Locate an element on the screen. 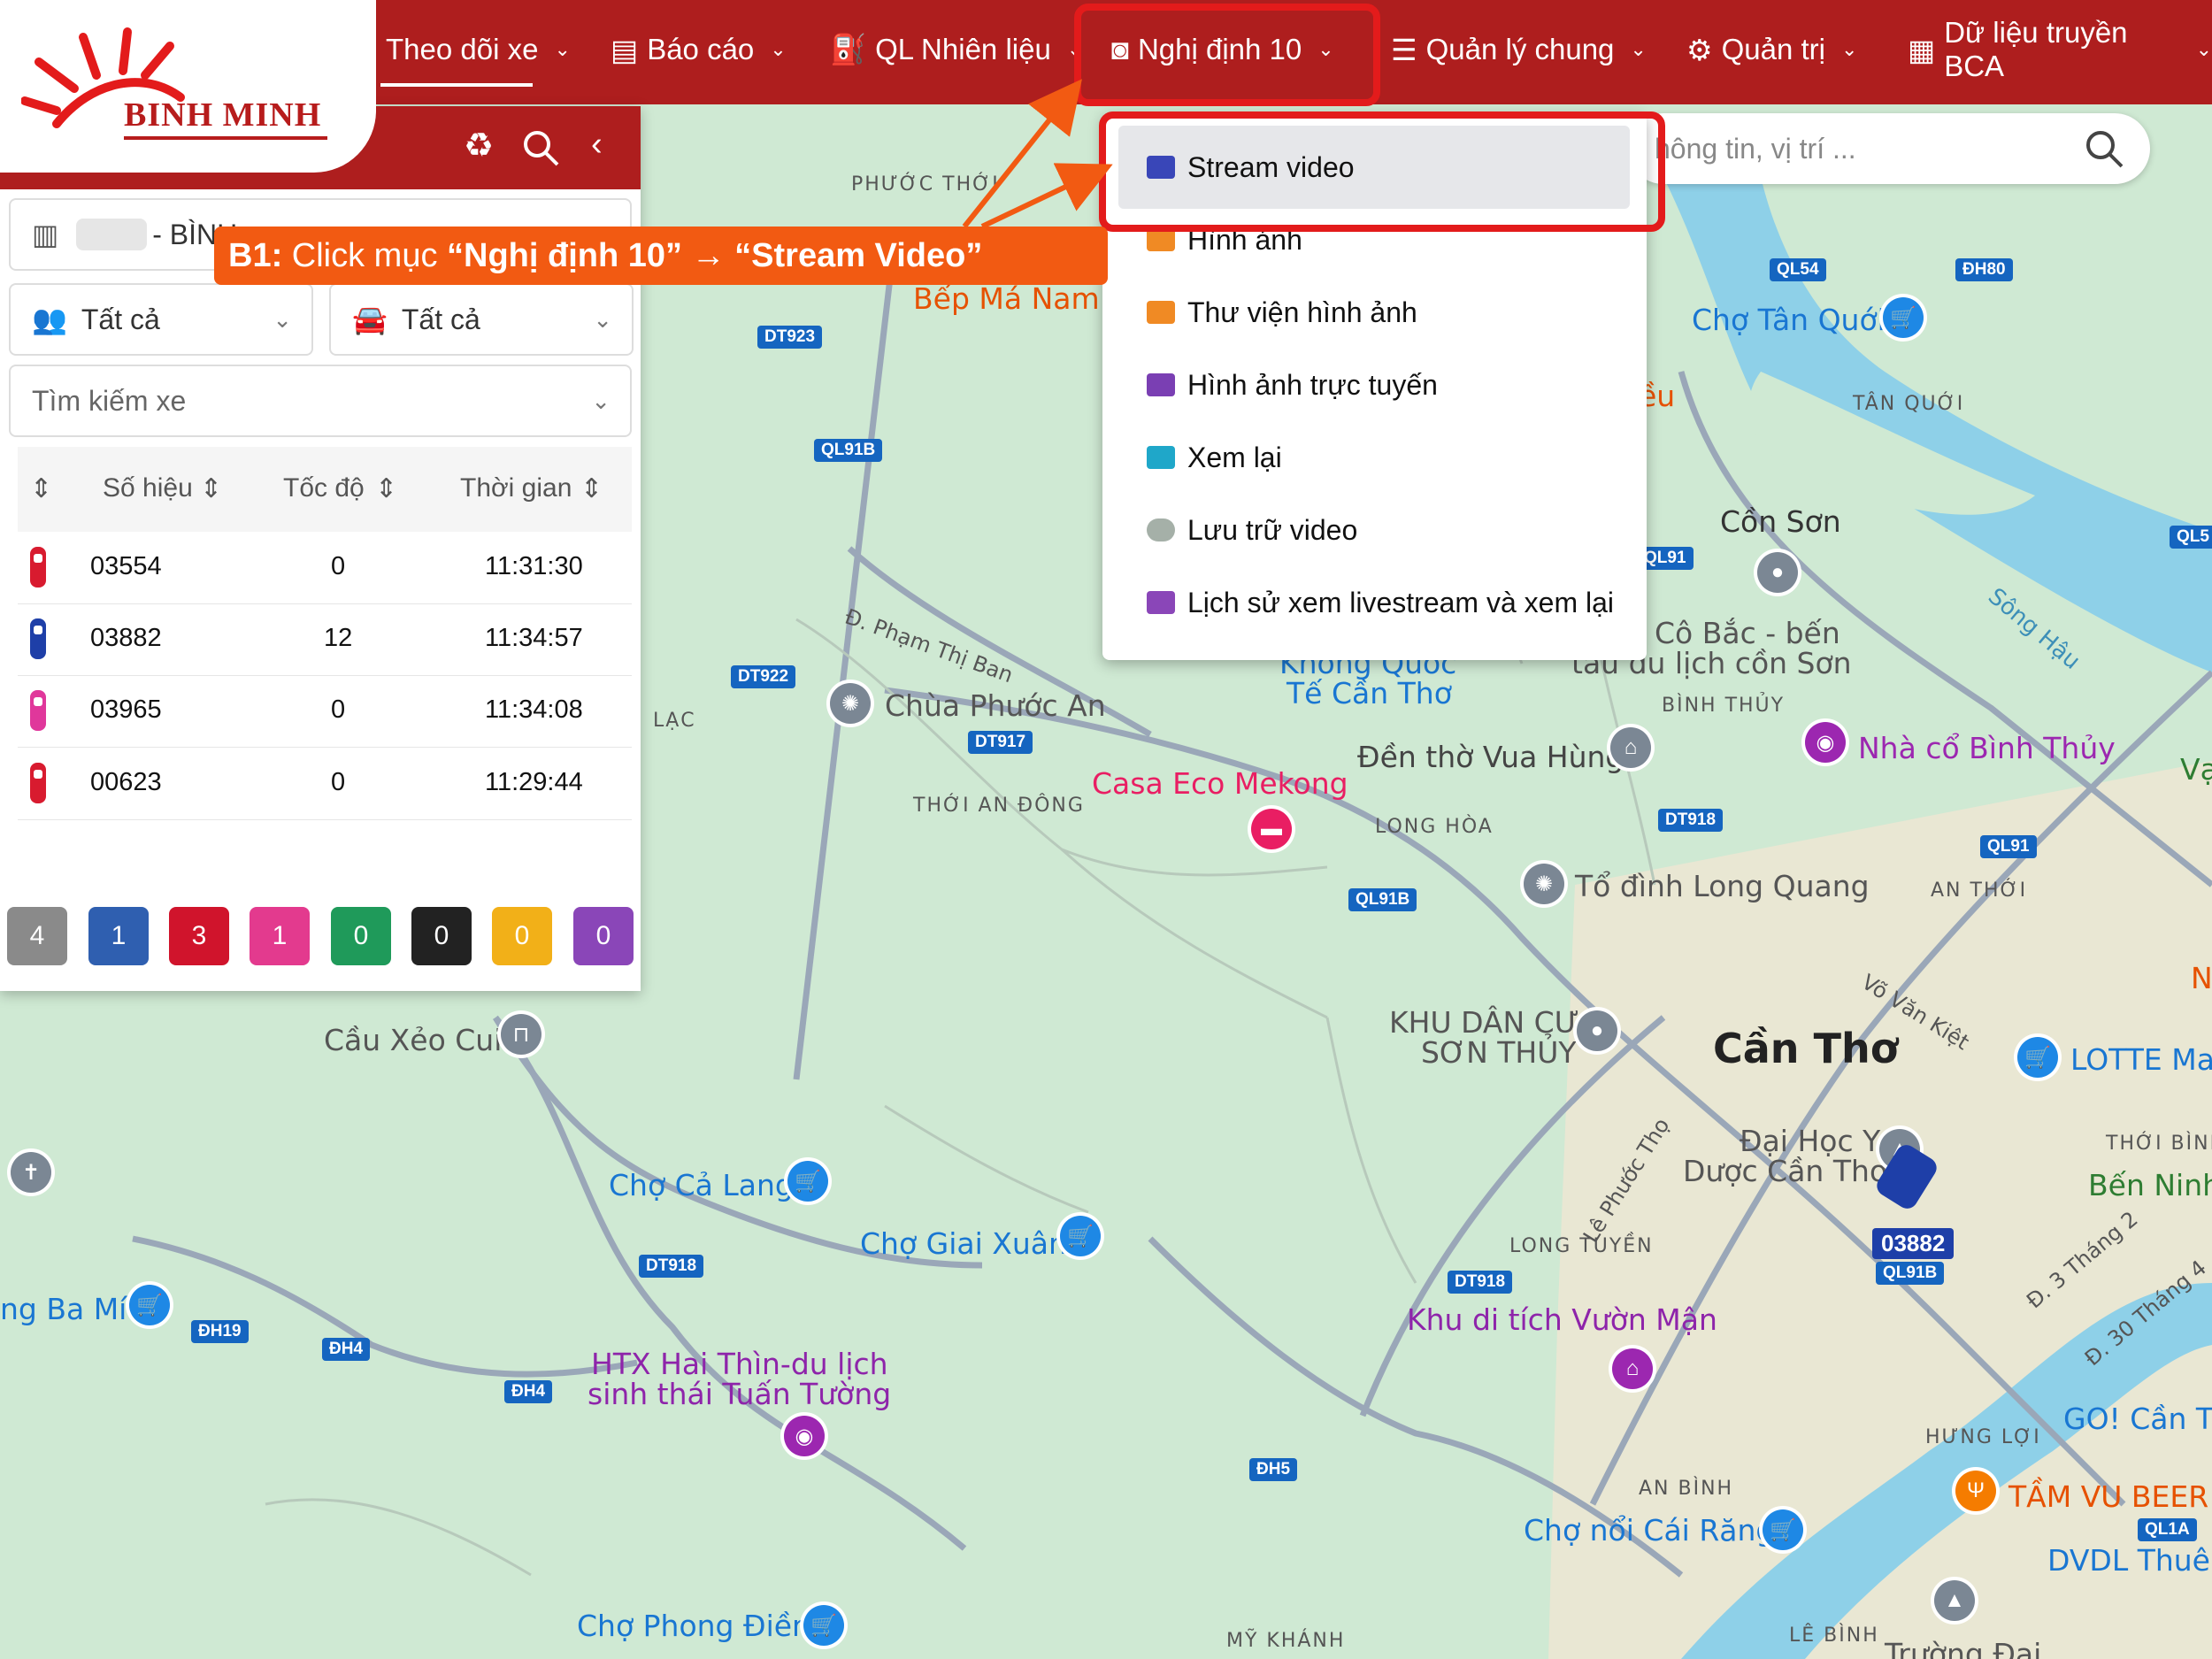 The width and height of the screenshot is (2212, 1659). callout-target-2: “Stream Video” is located at coordinates (859, 255).